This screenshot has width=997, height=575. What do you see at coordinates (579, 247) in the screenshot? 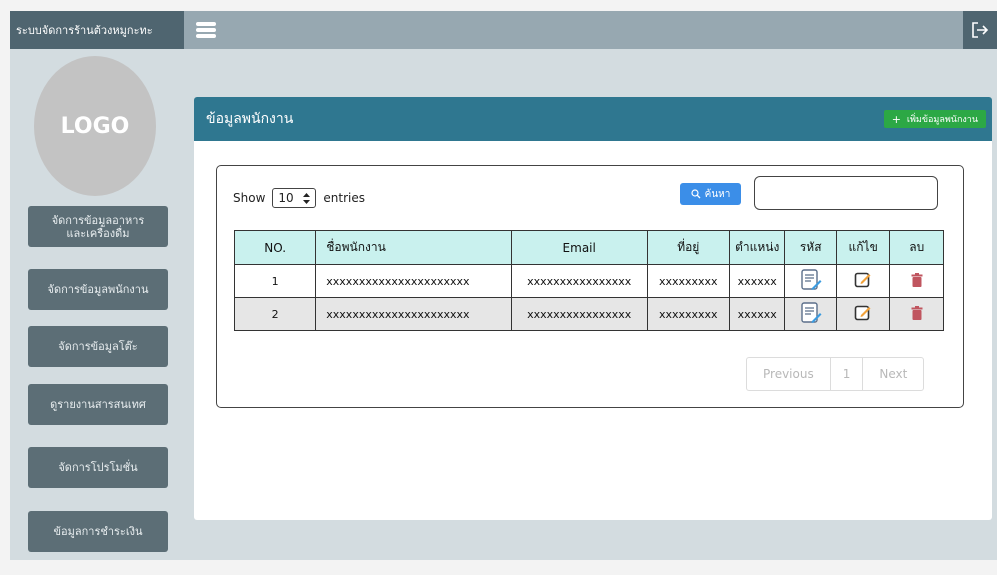
I see `col-email: Email` at bounding box center [579, 247].